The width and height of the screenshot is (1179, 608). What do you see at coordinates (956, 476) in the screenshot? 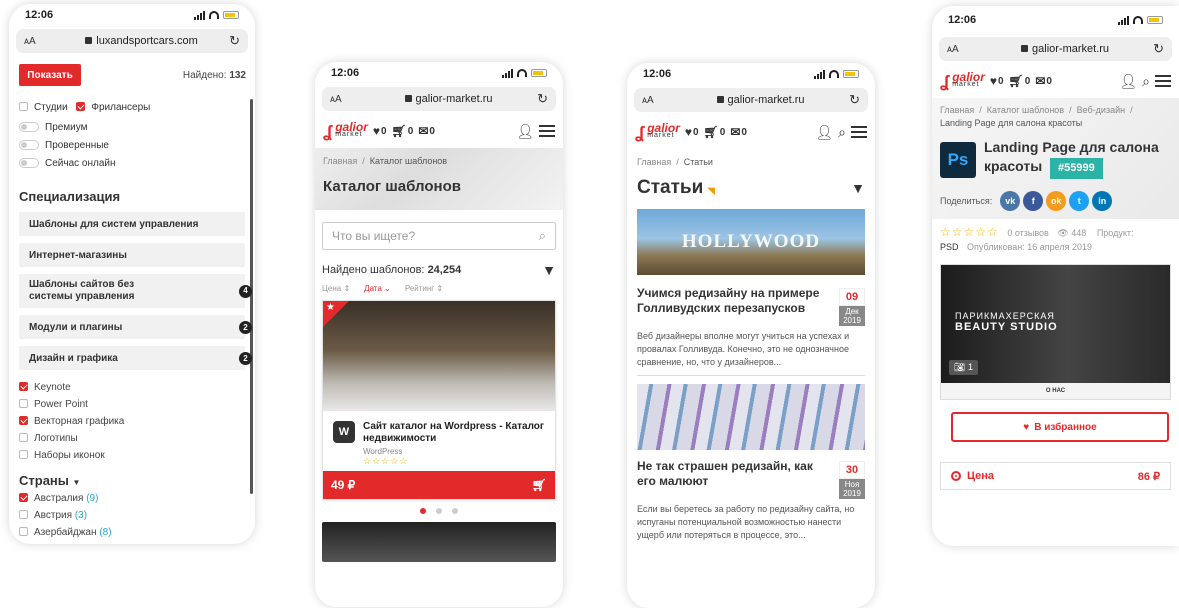
I see `radio-selected` at bounding box center [956, 476].